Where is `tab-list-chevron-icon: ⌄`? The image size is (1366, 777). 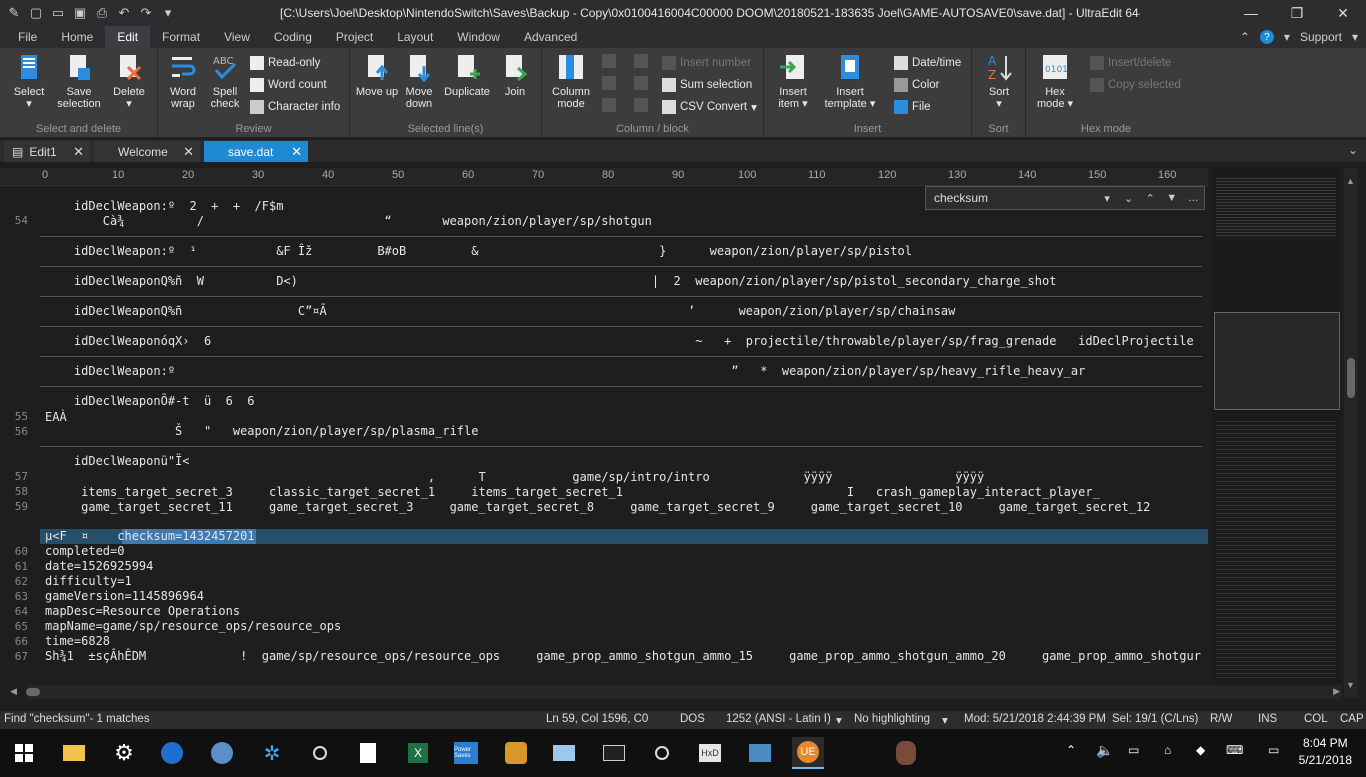 tab-list-chevron-icon: ⌄ is located at coordinates (1353, 150).